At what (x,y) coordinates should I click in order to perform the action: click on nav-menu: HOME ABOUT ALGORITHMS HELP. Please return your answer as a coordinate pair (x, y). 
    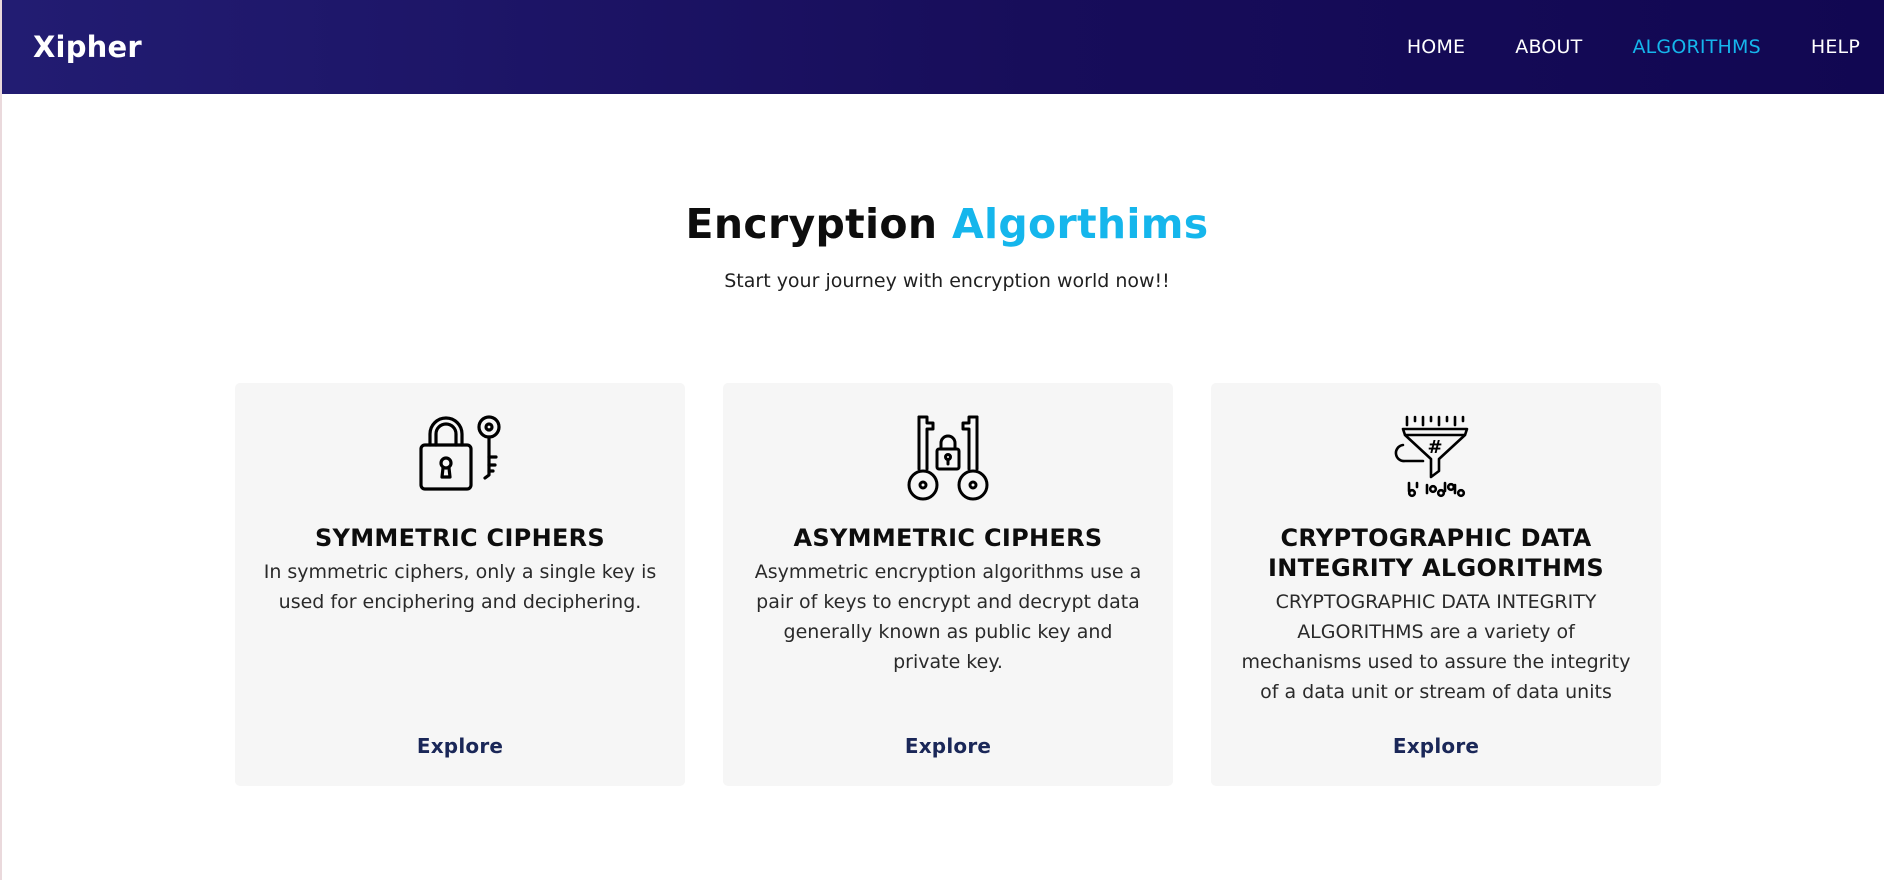
    Looking at the image, I should click on (1633, 47).